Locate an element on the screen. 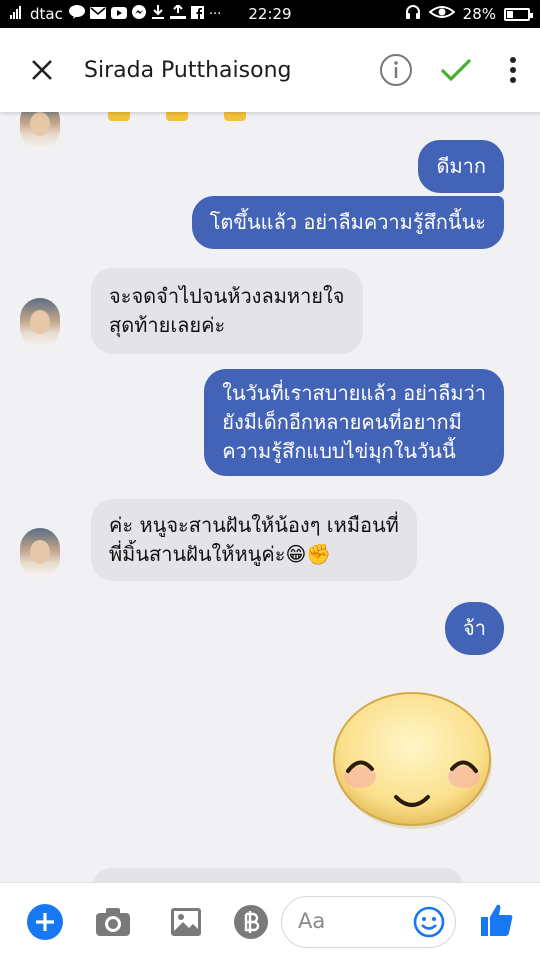 This screenshot has width=540, height=960. payment-icon is located at coordinates (251, 922).